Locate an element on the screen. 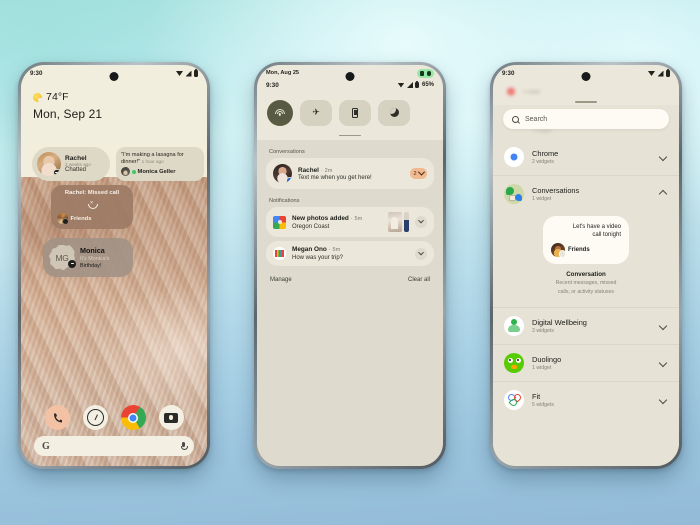  notification-photos: New photos added · 5m Oregon Coast is located at coordinates (350, 222).